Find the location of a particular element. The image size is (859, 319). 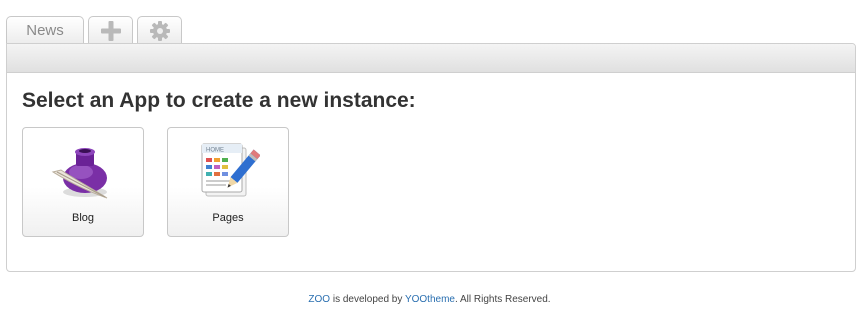

tab-settings is located at coordinates (159, 30).